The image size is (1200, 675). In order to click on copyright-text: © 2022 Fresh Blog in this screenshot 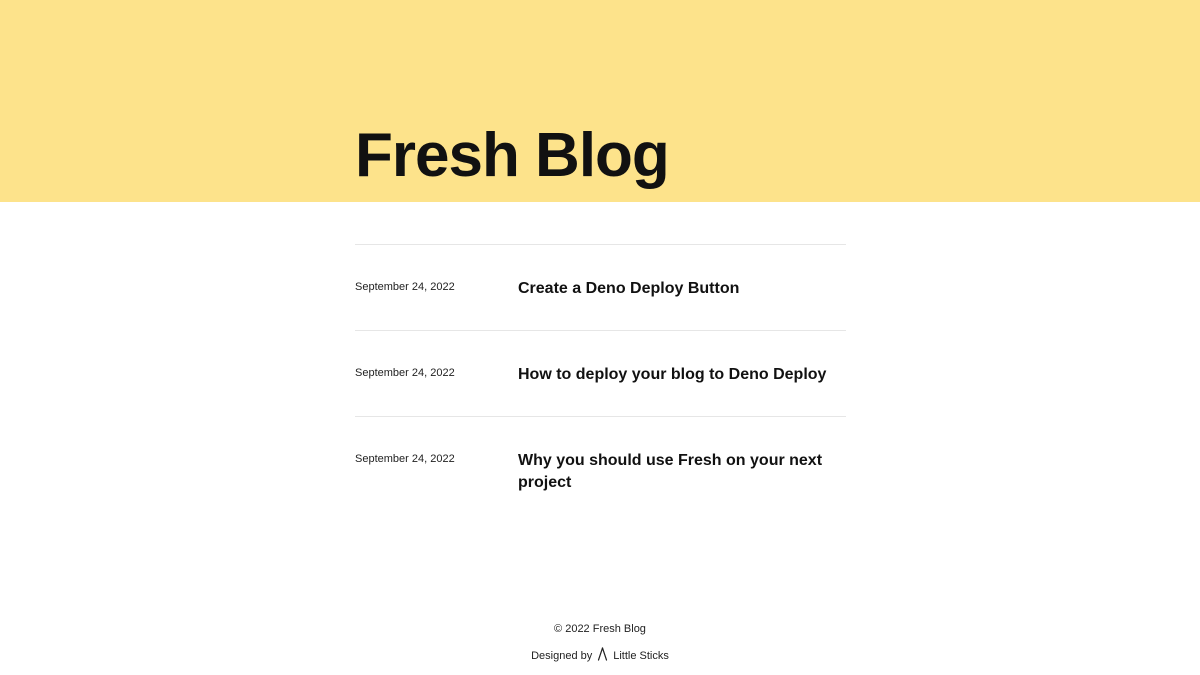, I will do `click(600, 629)`.